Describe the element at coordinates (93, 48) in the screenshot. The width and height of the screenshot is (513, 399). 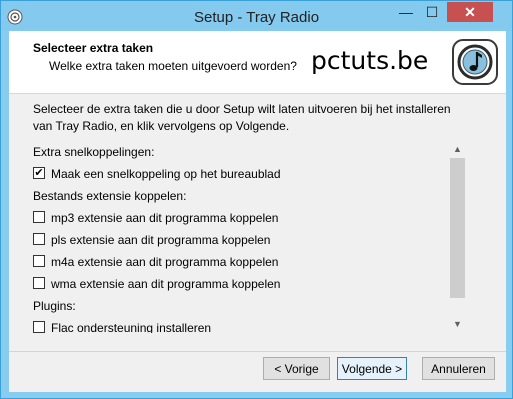
I see `page-title: Selecteer extra taken` at that location.